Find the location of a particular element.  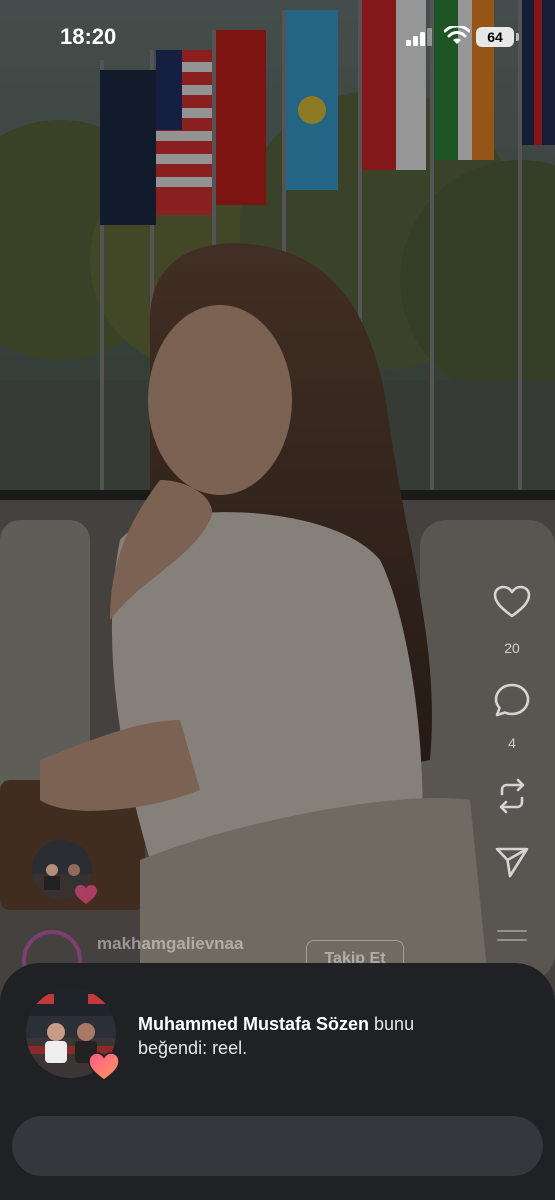

remix-button is located at coordinates (512, 798).